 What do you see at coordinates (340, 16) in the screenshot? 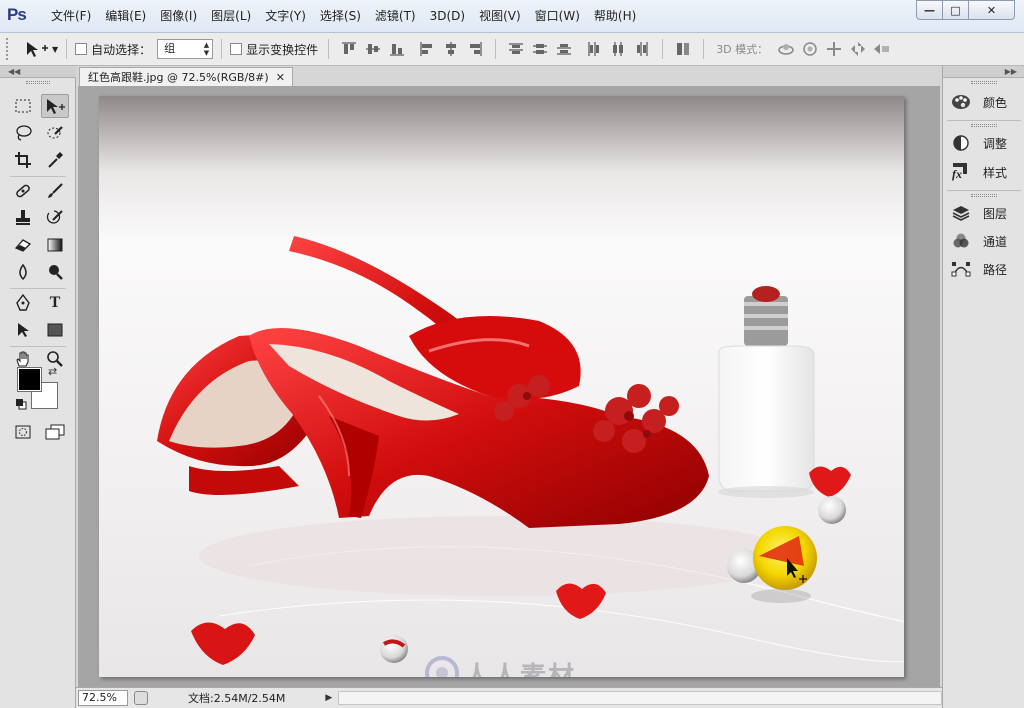
I see `menu-select: 选择(S)` at bounding box center [340, 16].